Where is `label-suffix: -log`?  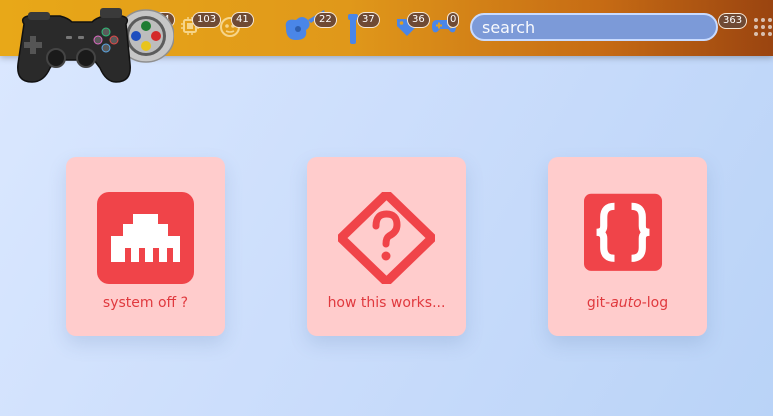
label-suffix: -log is located at coordinates (655, 303).